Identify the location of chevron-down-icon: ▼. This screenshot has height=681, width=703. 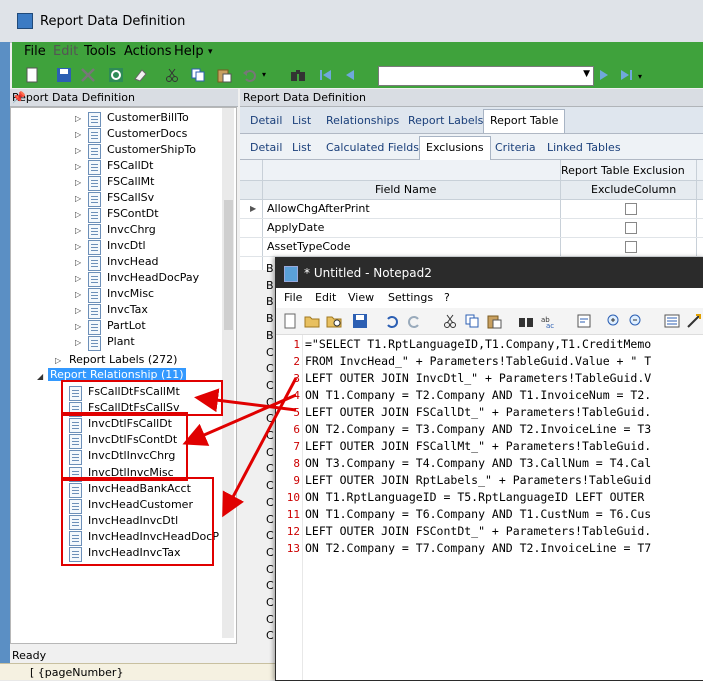
(586, 74).